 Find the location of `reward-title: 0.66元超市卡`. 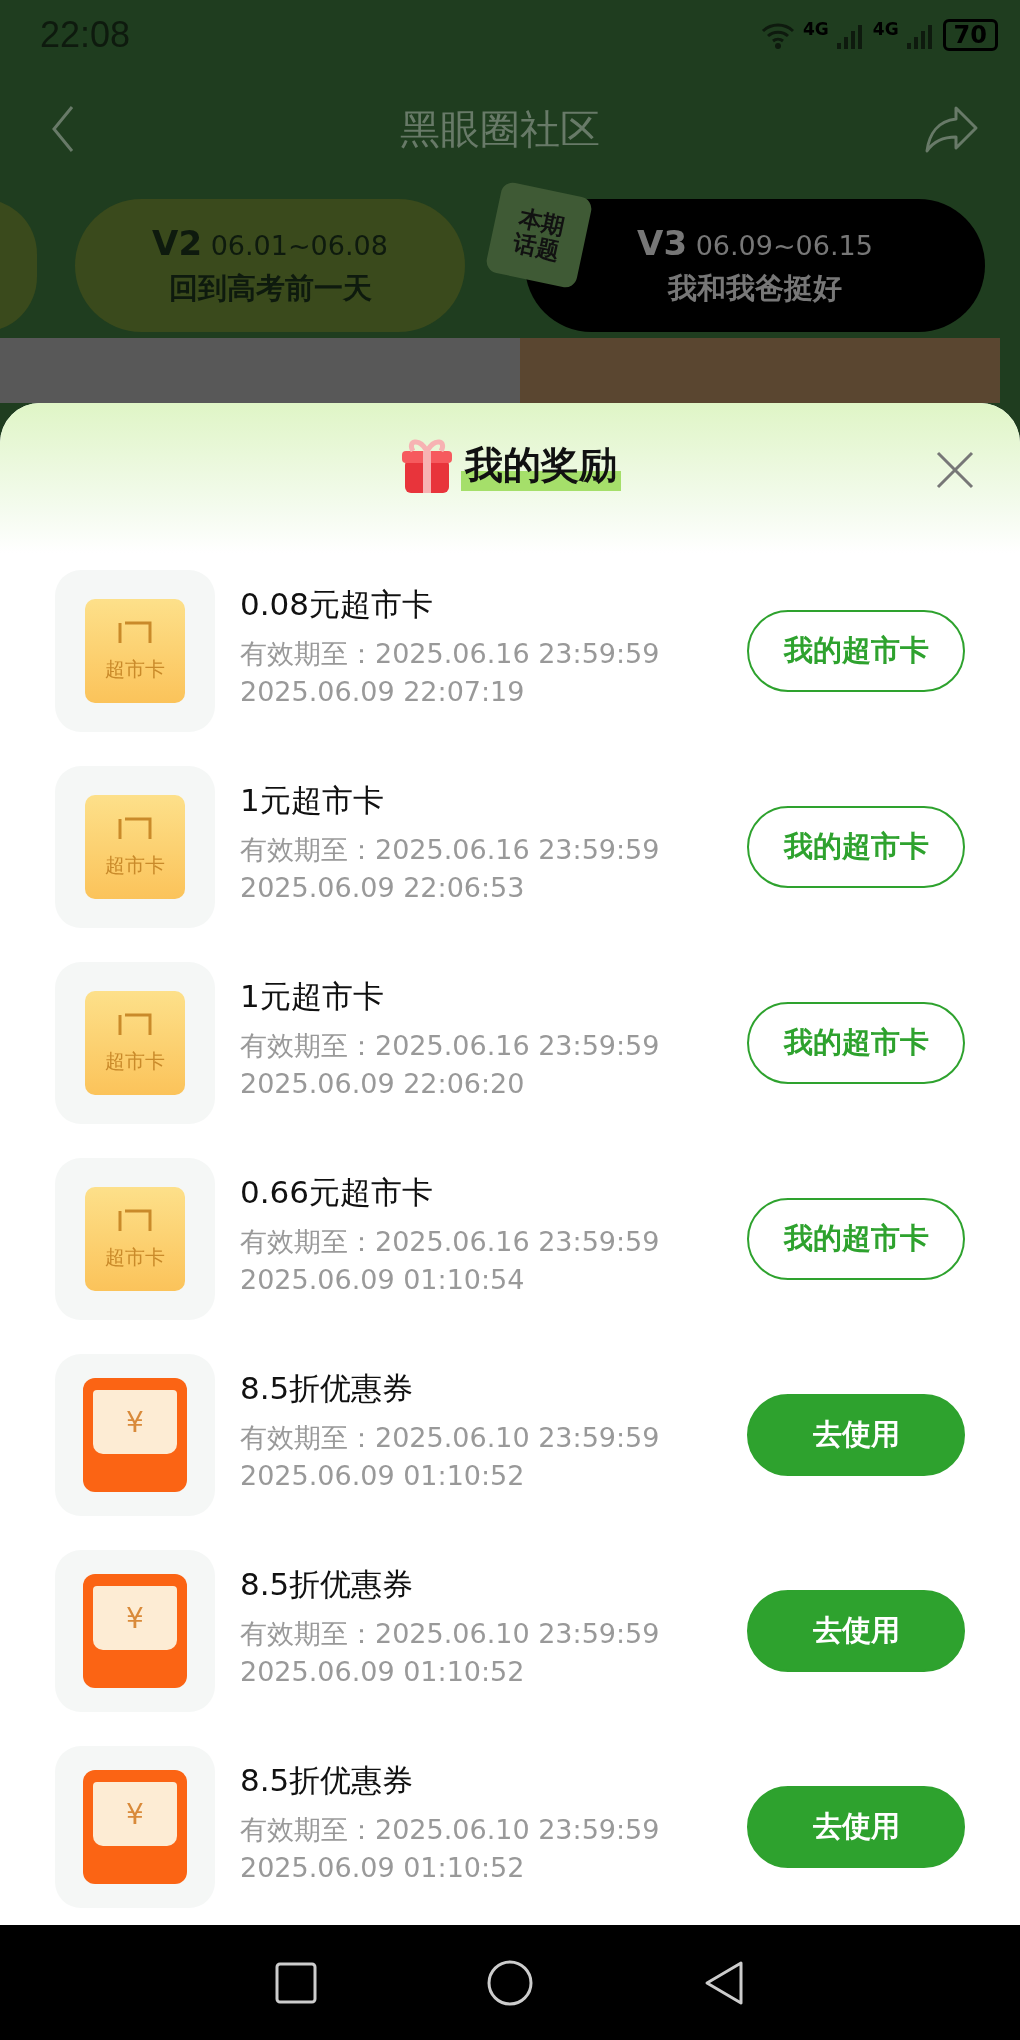

reward-title: 0.66元超市卡 is located at coordinates (337, 1192).